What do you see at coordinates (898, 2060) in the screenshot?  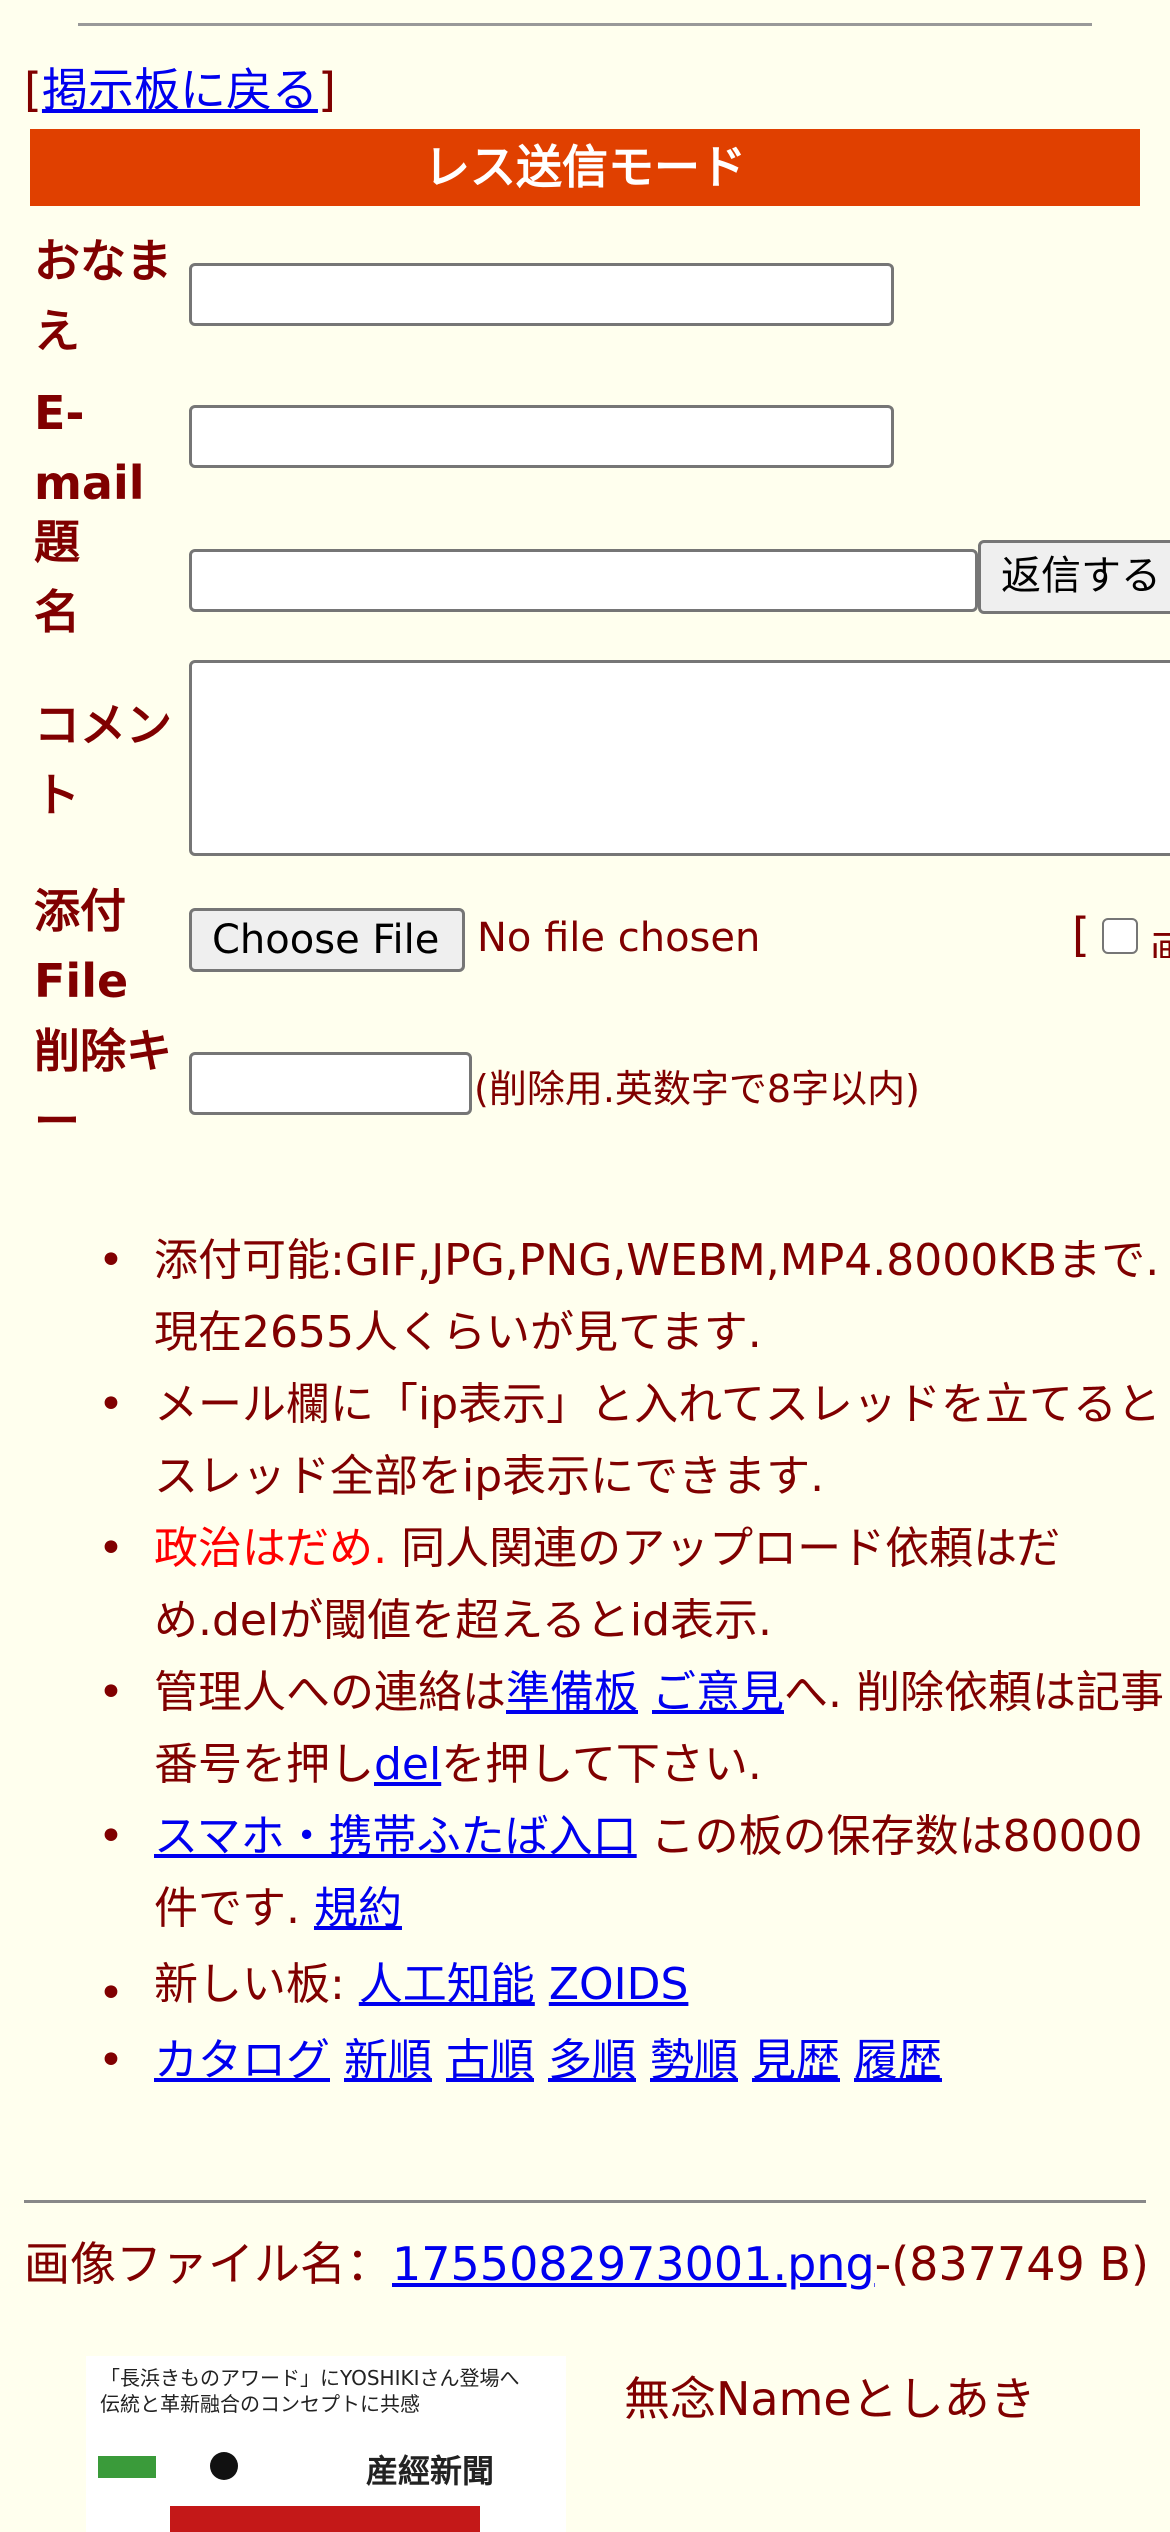 I see `post-history-link: 履歴` at bounding box center [898, 2060].